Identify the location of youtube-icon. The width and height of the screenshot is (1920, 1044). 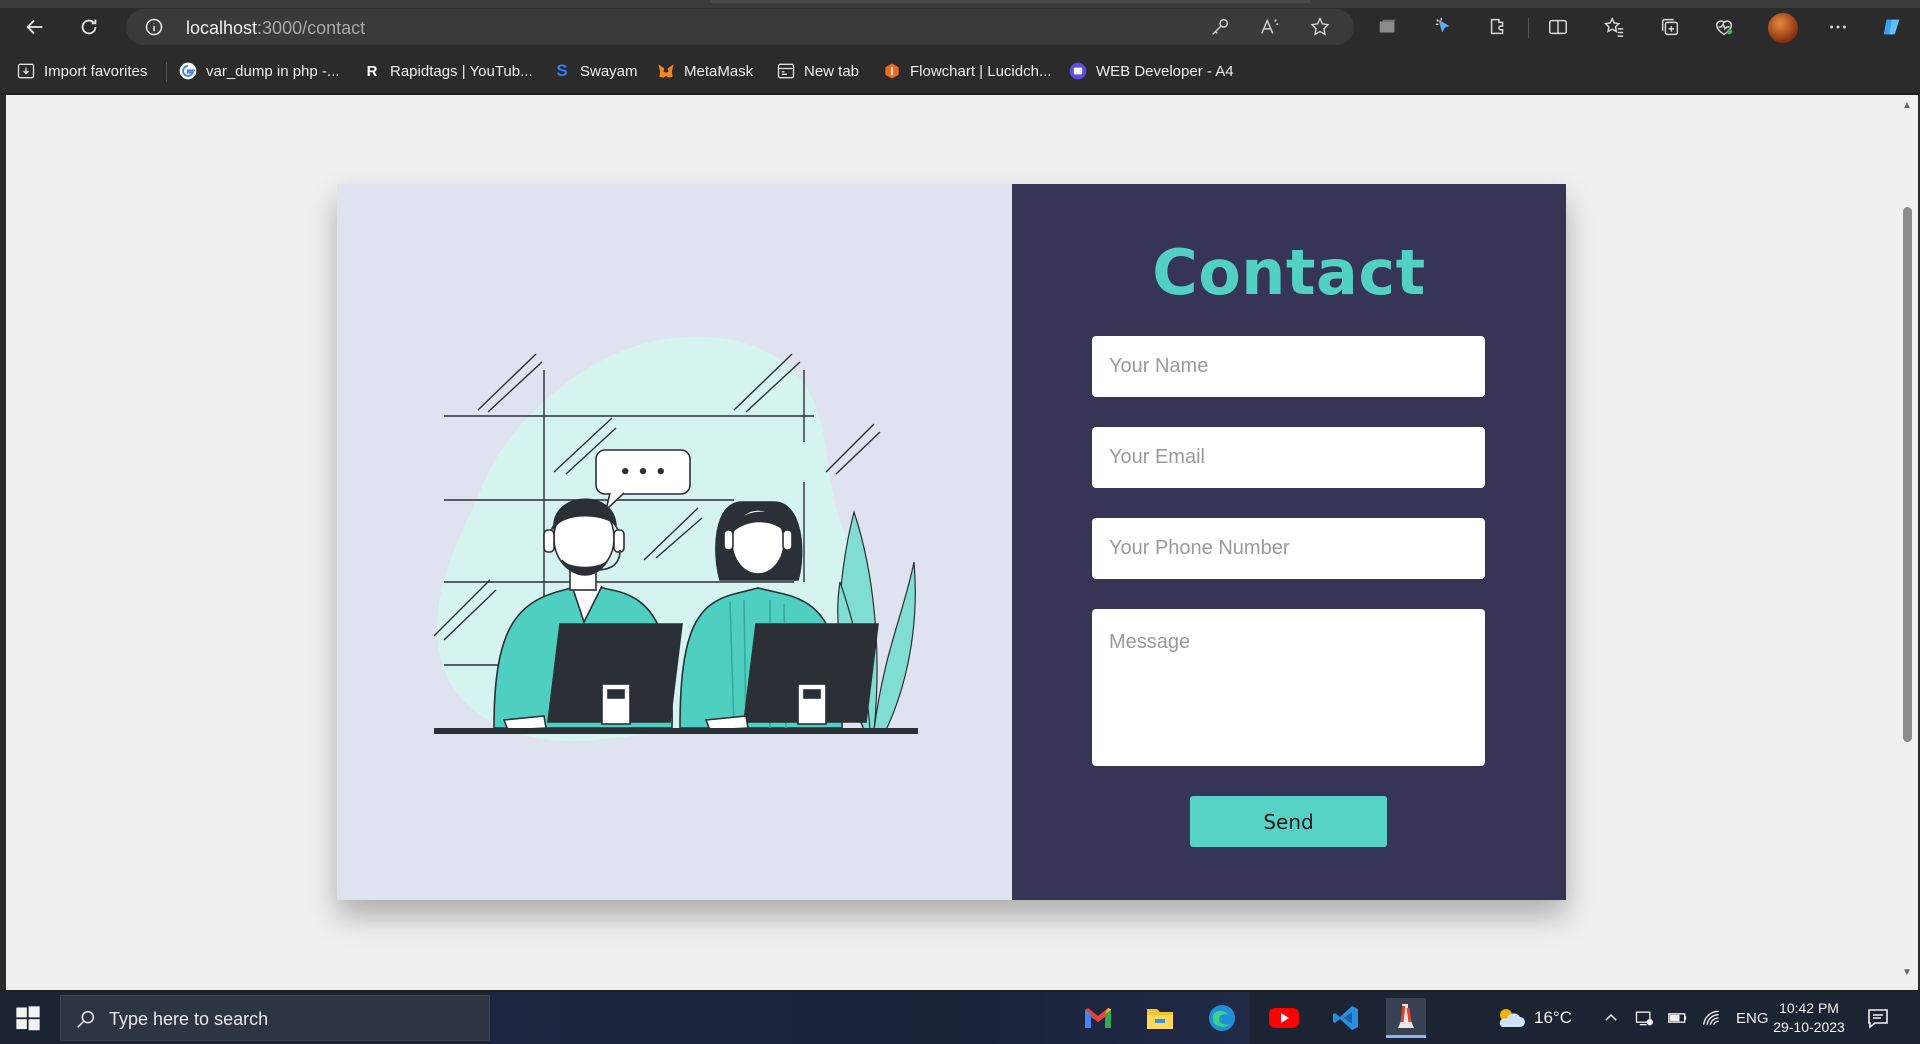
(1284, 1018).